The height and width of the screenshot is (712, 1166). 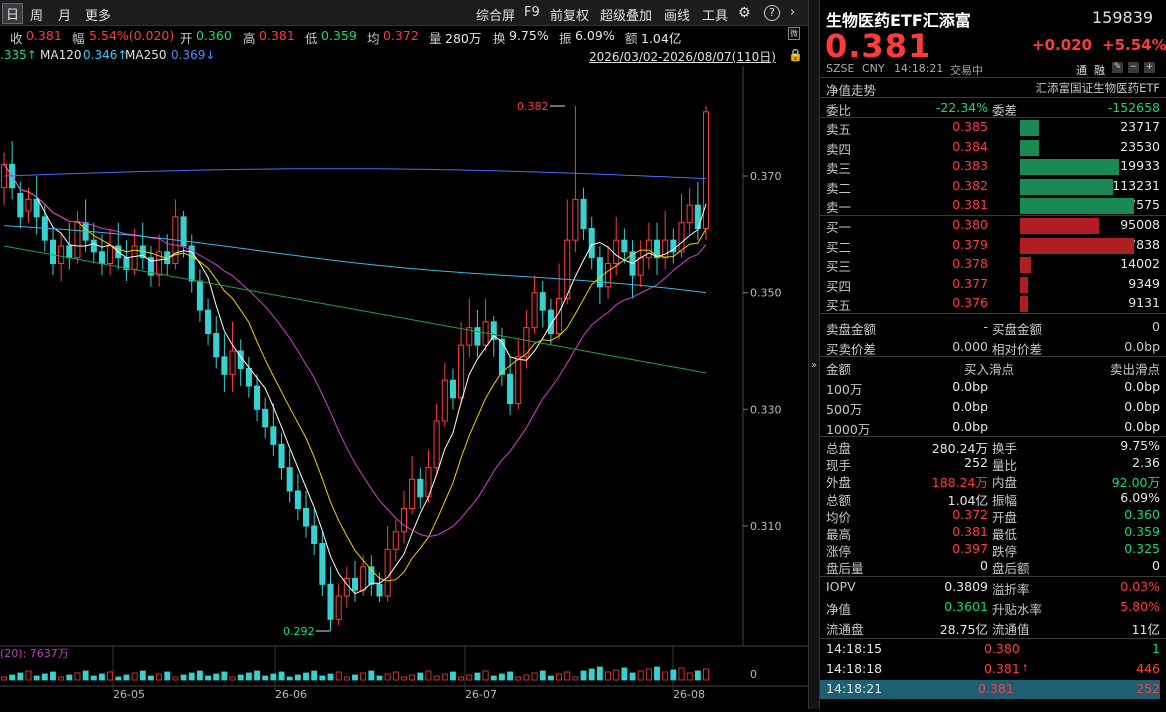 What do you see at coordinates (1140, 224) in the screenshot?
I see `level-volume: 95008` at bounding box center [1140, 224].